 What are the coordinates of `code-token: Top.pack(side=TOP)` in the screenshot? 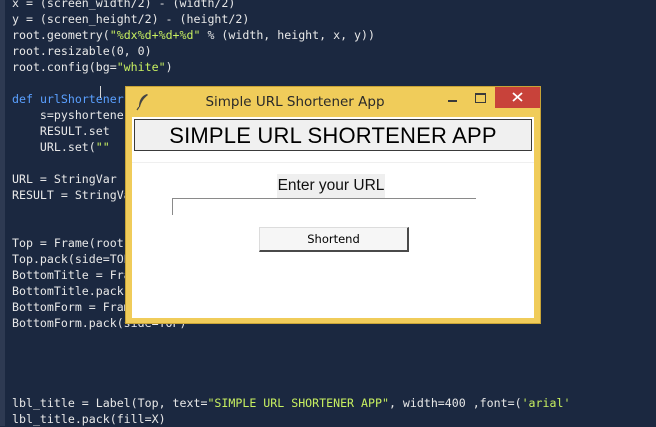 It's located at (75, 259).